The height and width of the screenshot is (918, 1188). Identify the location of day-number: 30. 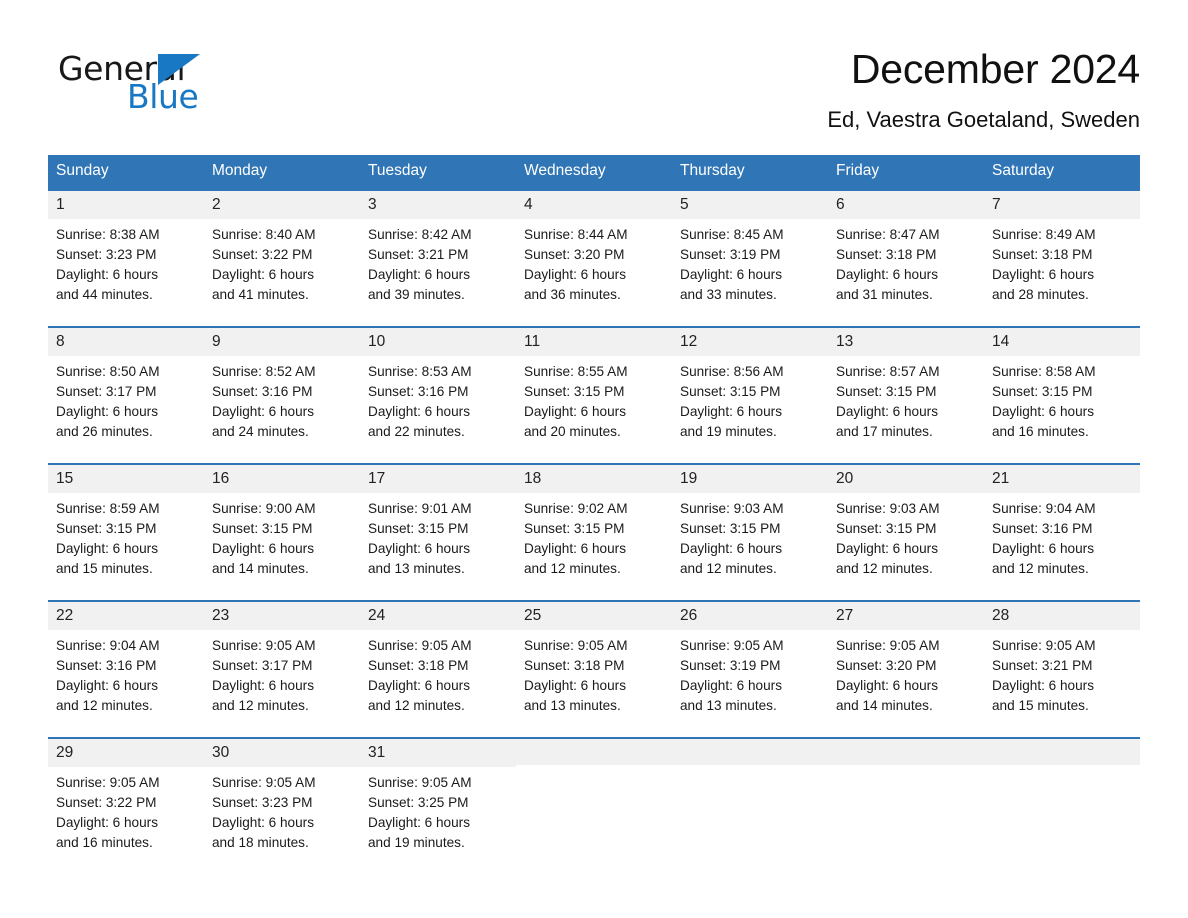
(282, 753).